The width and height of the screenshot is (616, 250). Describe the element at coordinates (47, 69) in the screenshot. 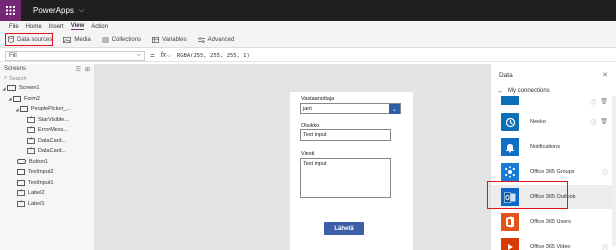

I see `tree-view-header: Screens ☰ ⊞` at that location.